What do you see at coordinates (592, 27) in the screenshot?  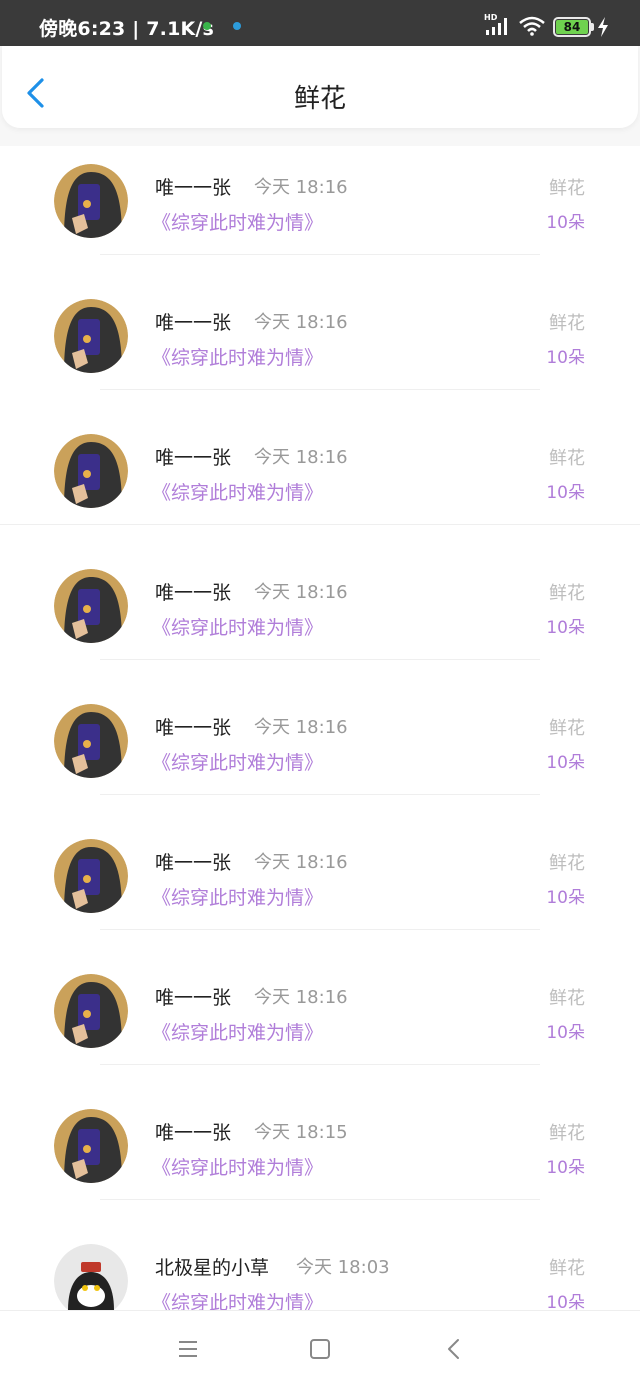 I see `battery-tip` at bounding box center [592, 27].